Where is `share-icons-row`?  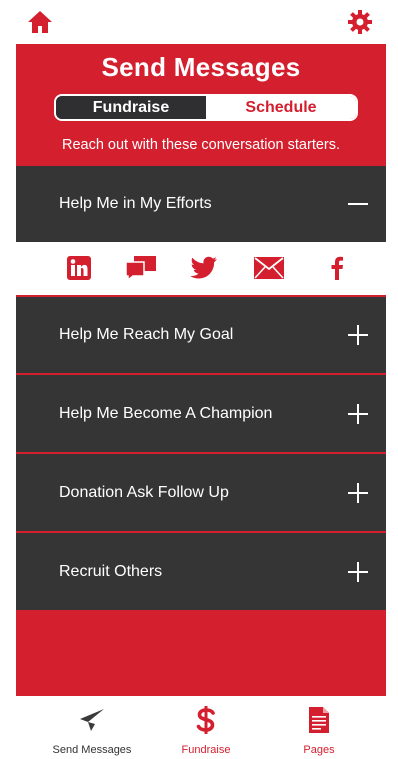
share-icons-row is located at coordinates (201, 269).